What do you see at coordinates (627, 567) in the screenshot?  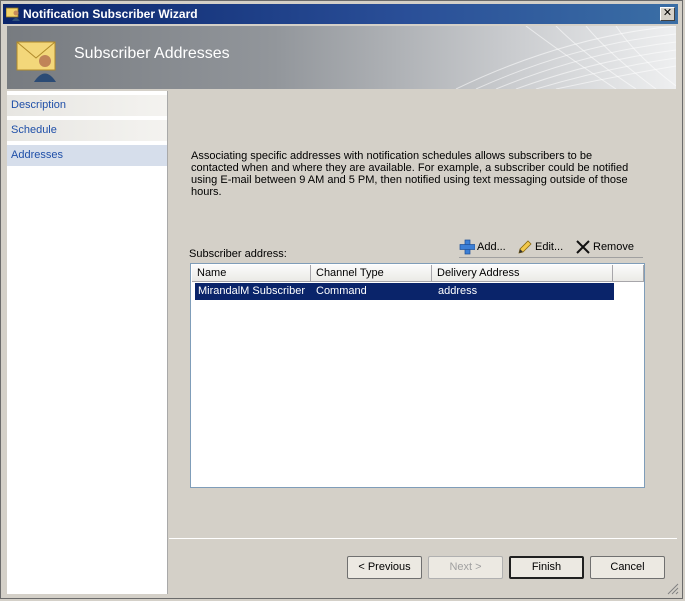 I see `cancel-button: Cancel` at bounding box center [627, 567].